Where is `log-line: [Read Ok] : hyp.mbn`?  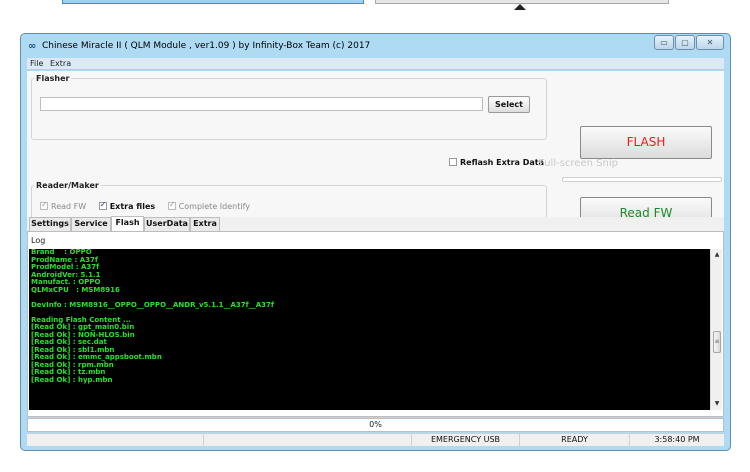
log-line: [Read Ok] : hyp.mbn is located at coordinates (72, 379).